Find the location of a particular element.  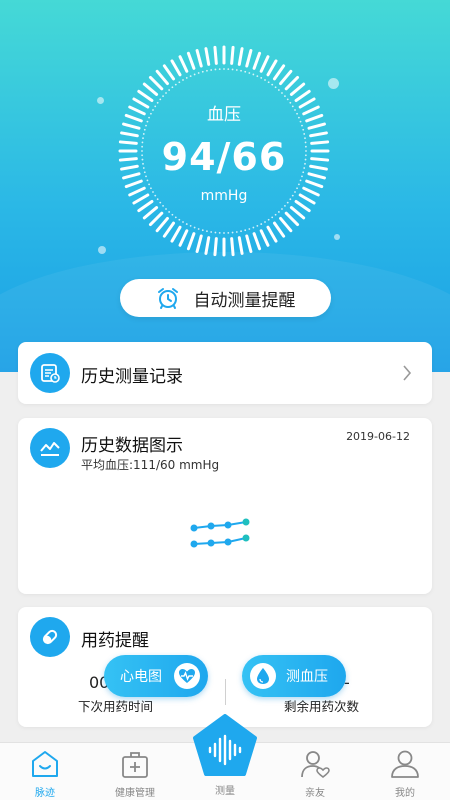

remaining-doses-label: 剩余用药次数 is located at coordinates (322, 706).